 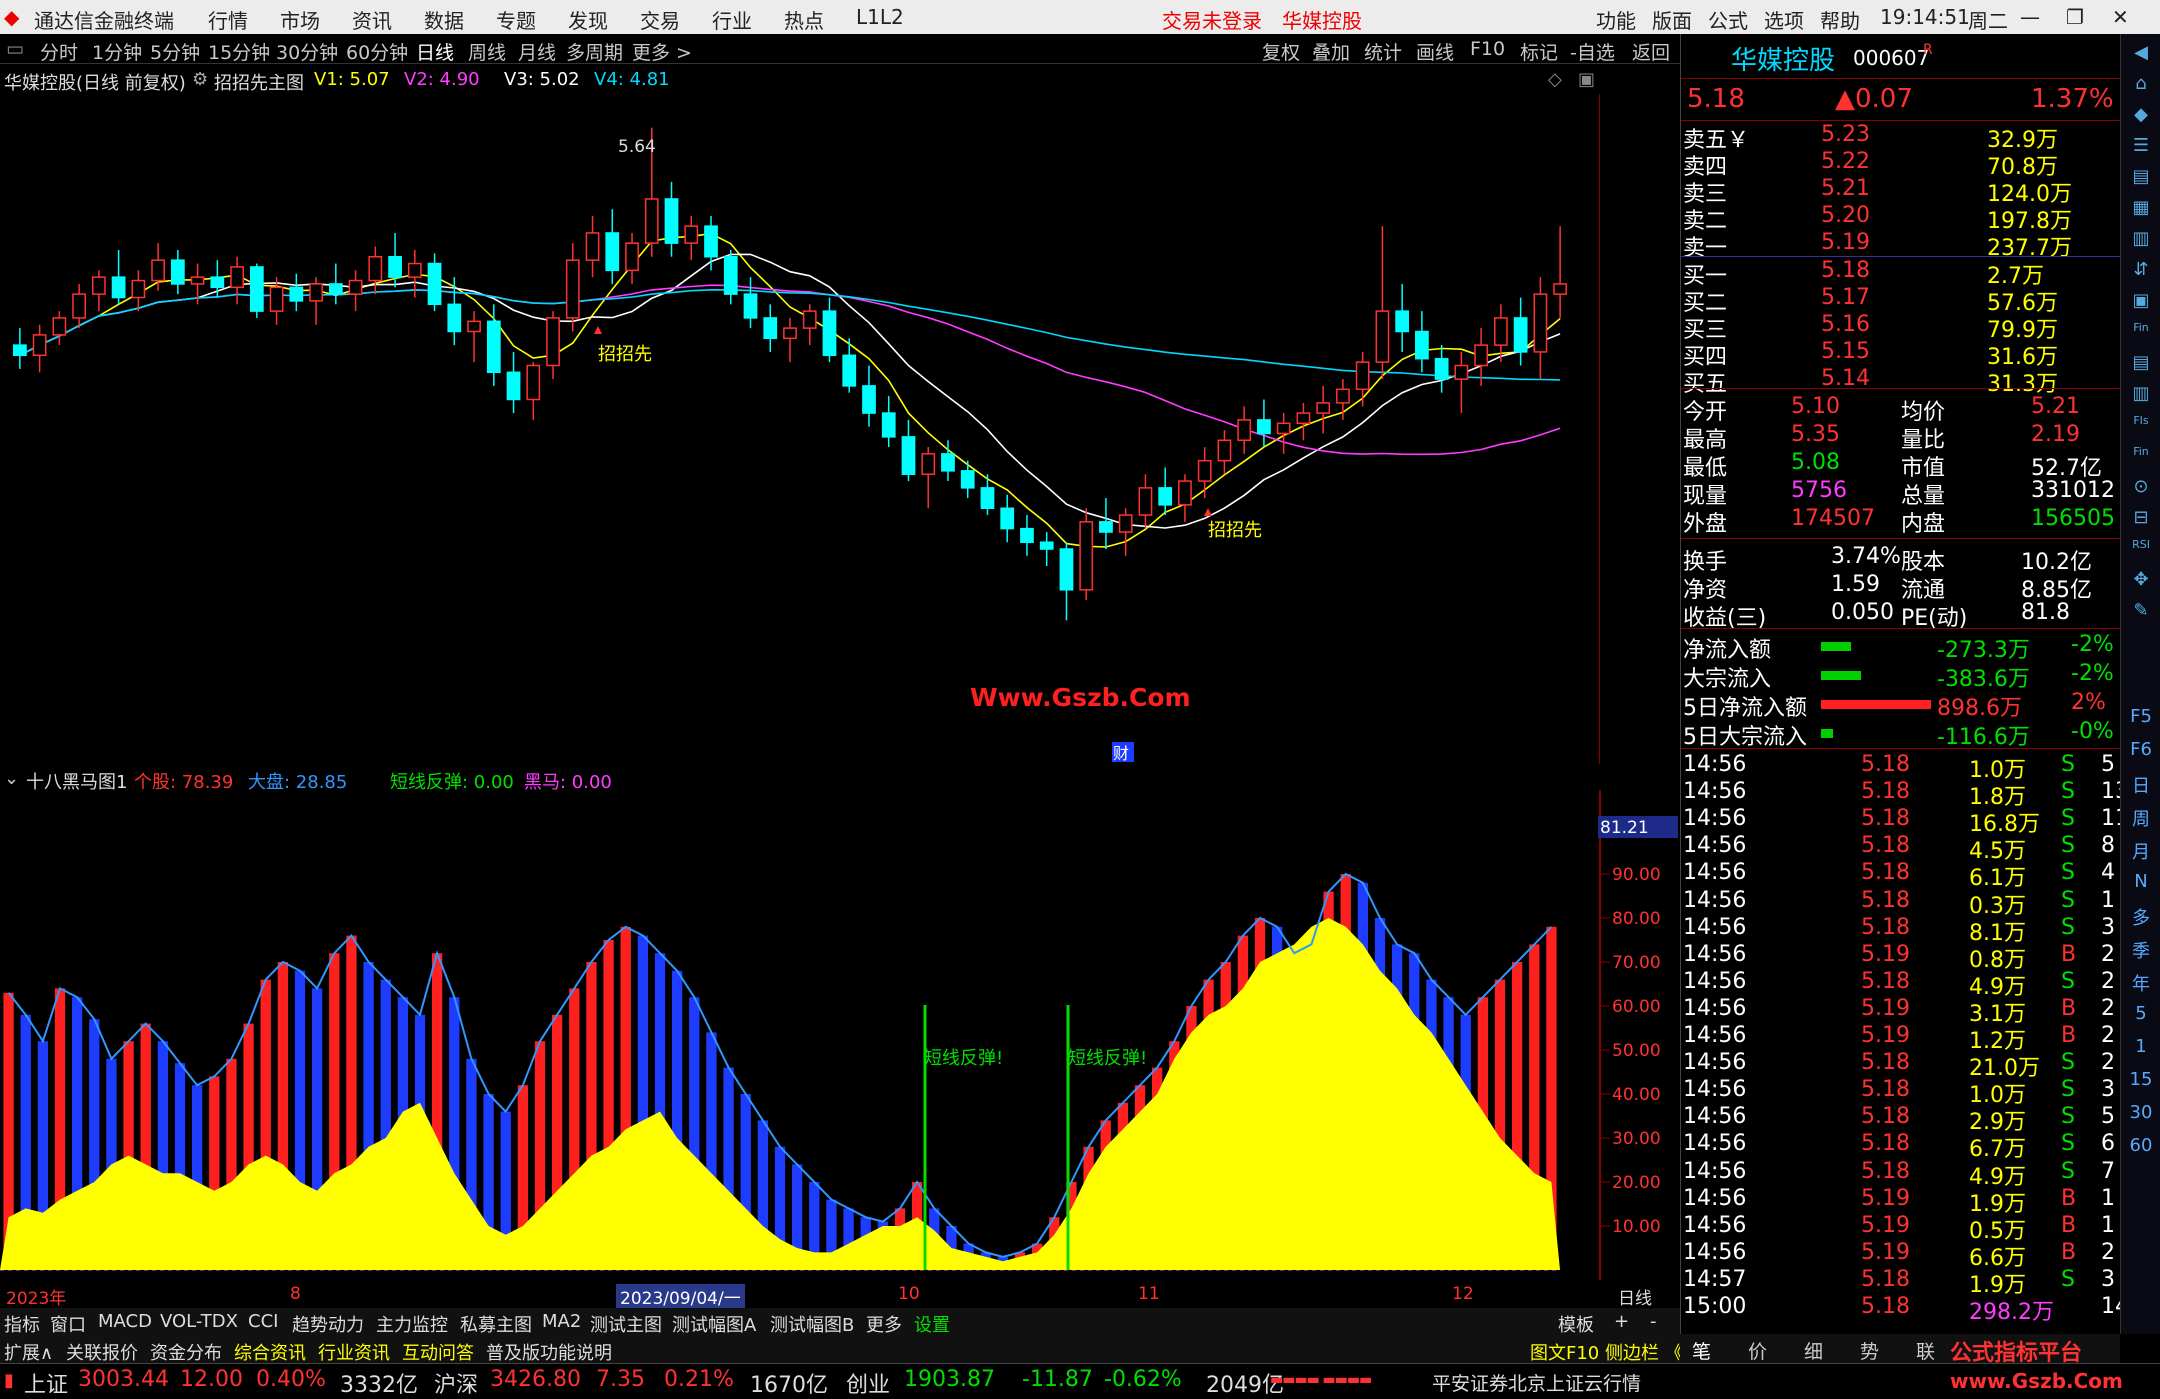 What do you see at coordinates (2141, 521) in the screenshot?
I see `side-tool-icon: ⊟` at bounding box center [2141, 521].